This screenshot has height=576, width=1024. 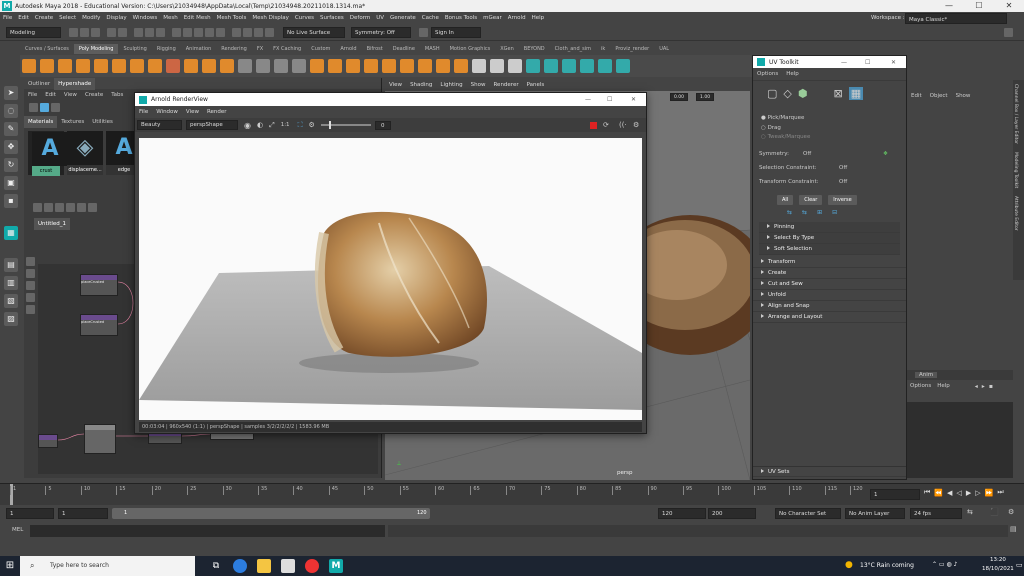 I want to click on history-icon, so click(x=236, y=32).